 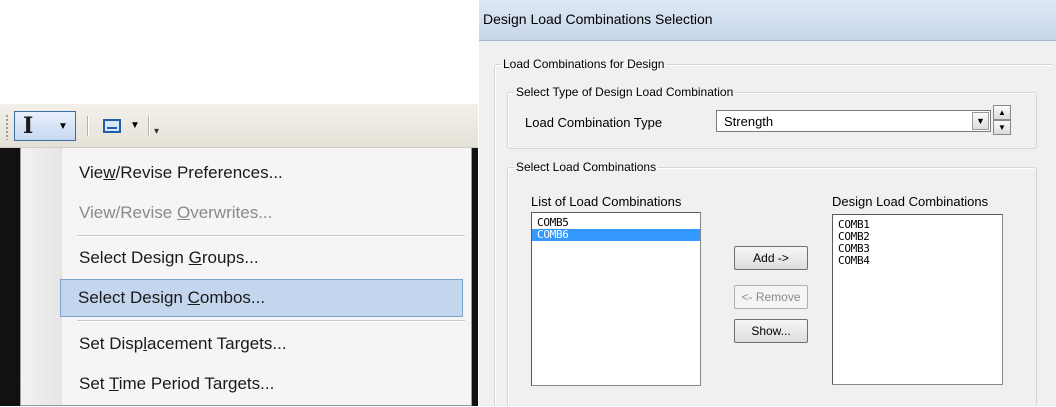 What do you see at coordinates (156, 131) in the screenshot?
I see `overflow-icon: ▾` at bounding box center [156, 131].